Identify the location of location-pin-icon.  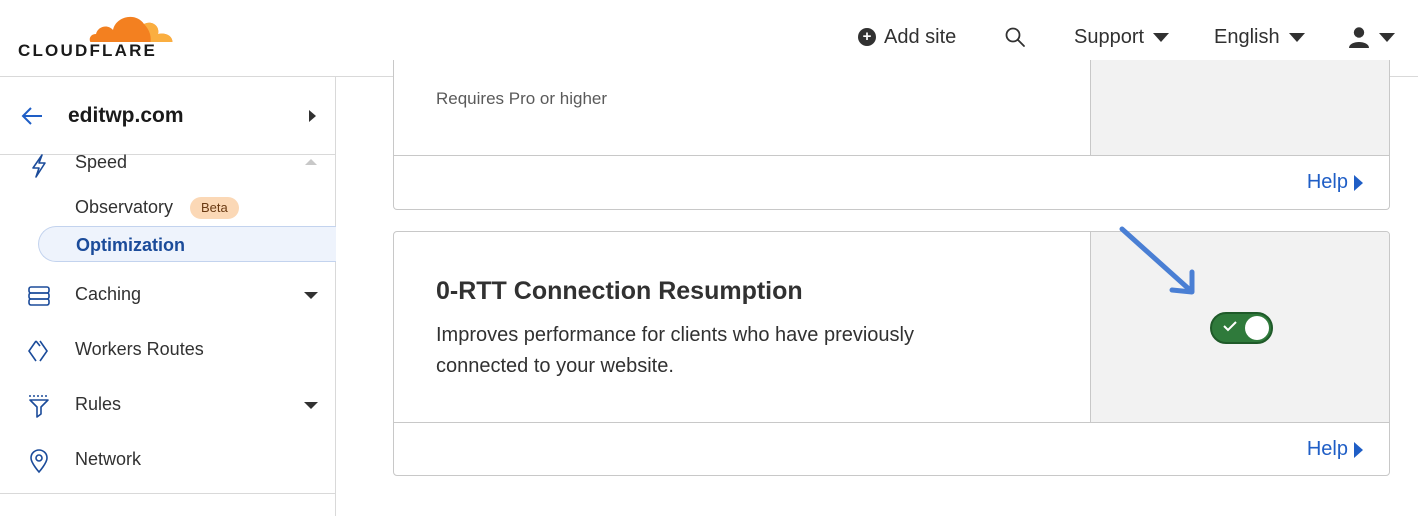
(39, 461).